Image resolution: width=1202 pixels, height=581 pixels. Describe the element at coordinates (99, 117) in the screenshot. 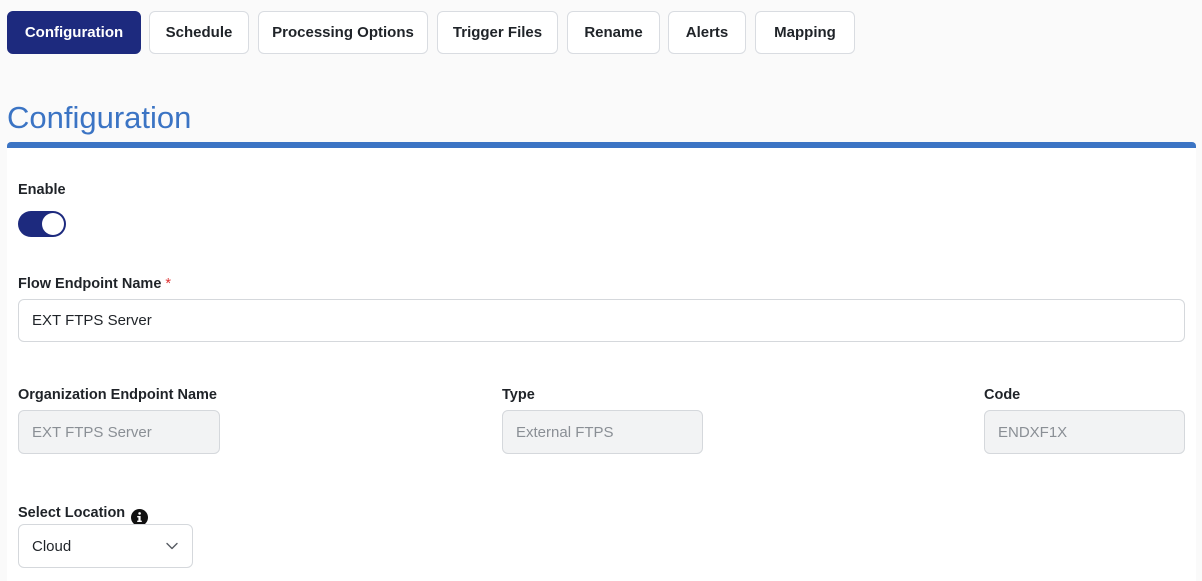

I see `section-title: Configuration` at that location.